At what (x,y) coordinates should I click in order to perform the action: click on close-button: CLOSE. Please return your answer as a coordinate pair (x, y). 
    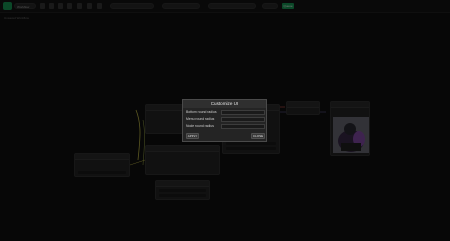
    Looking at the image, I should click on (258, 136).